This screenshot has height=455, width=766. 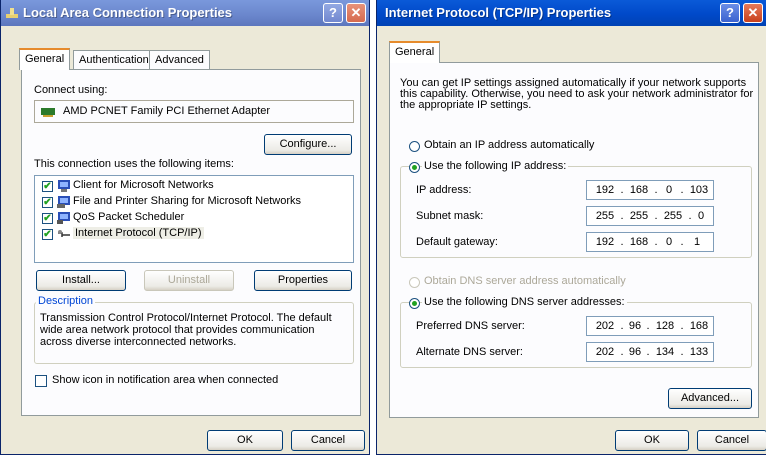 What do you see at coordinates (41, 381) in the screenshot?
I see `show-icon-checkbox` at bounding box center [41, 381].